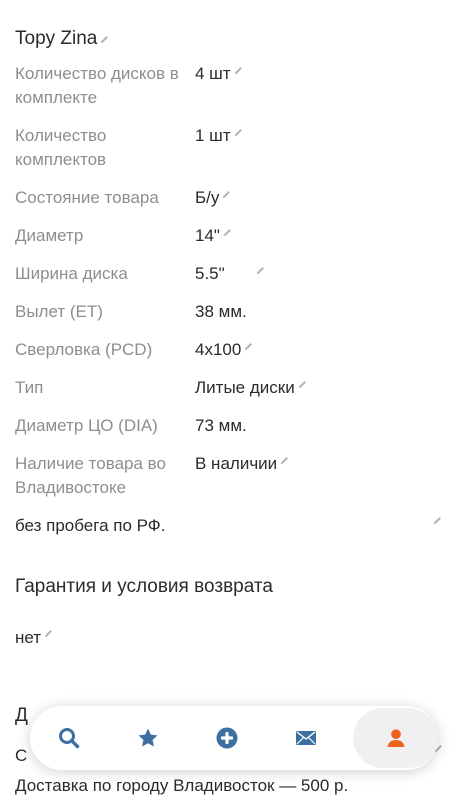  What do you see at coordinates (210, 273) in the screenshot?
I see `spec-value: 5.5"` at bounding box center [210, 273].